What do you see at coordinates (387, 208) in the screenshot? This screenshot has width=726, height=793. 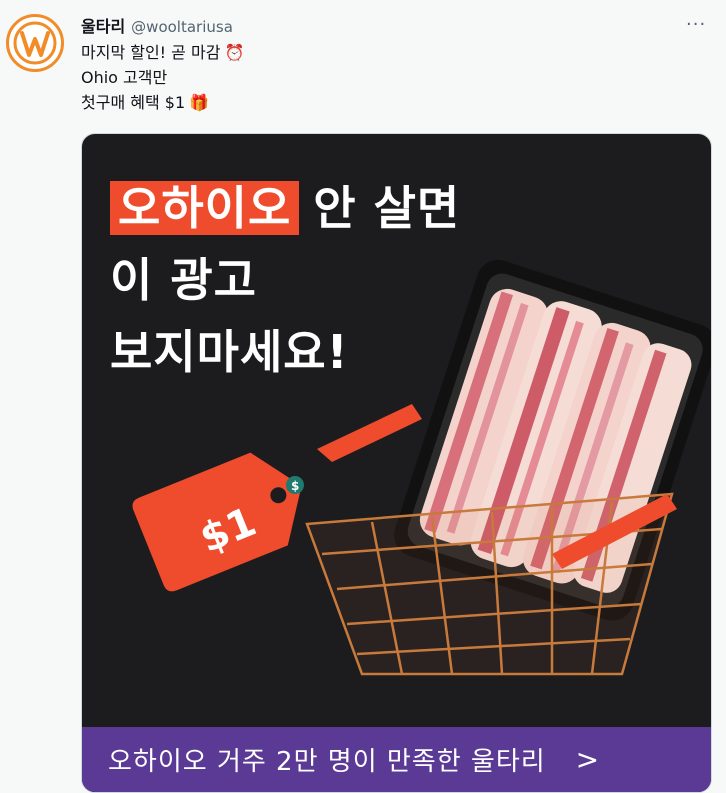 I see `headline-rest: 안 살면` at bounding box center [387, 208].